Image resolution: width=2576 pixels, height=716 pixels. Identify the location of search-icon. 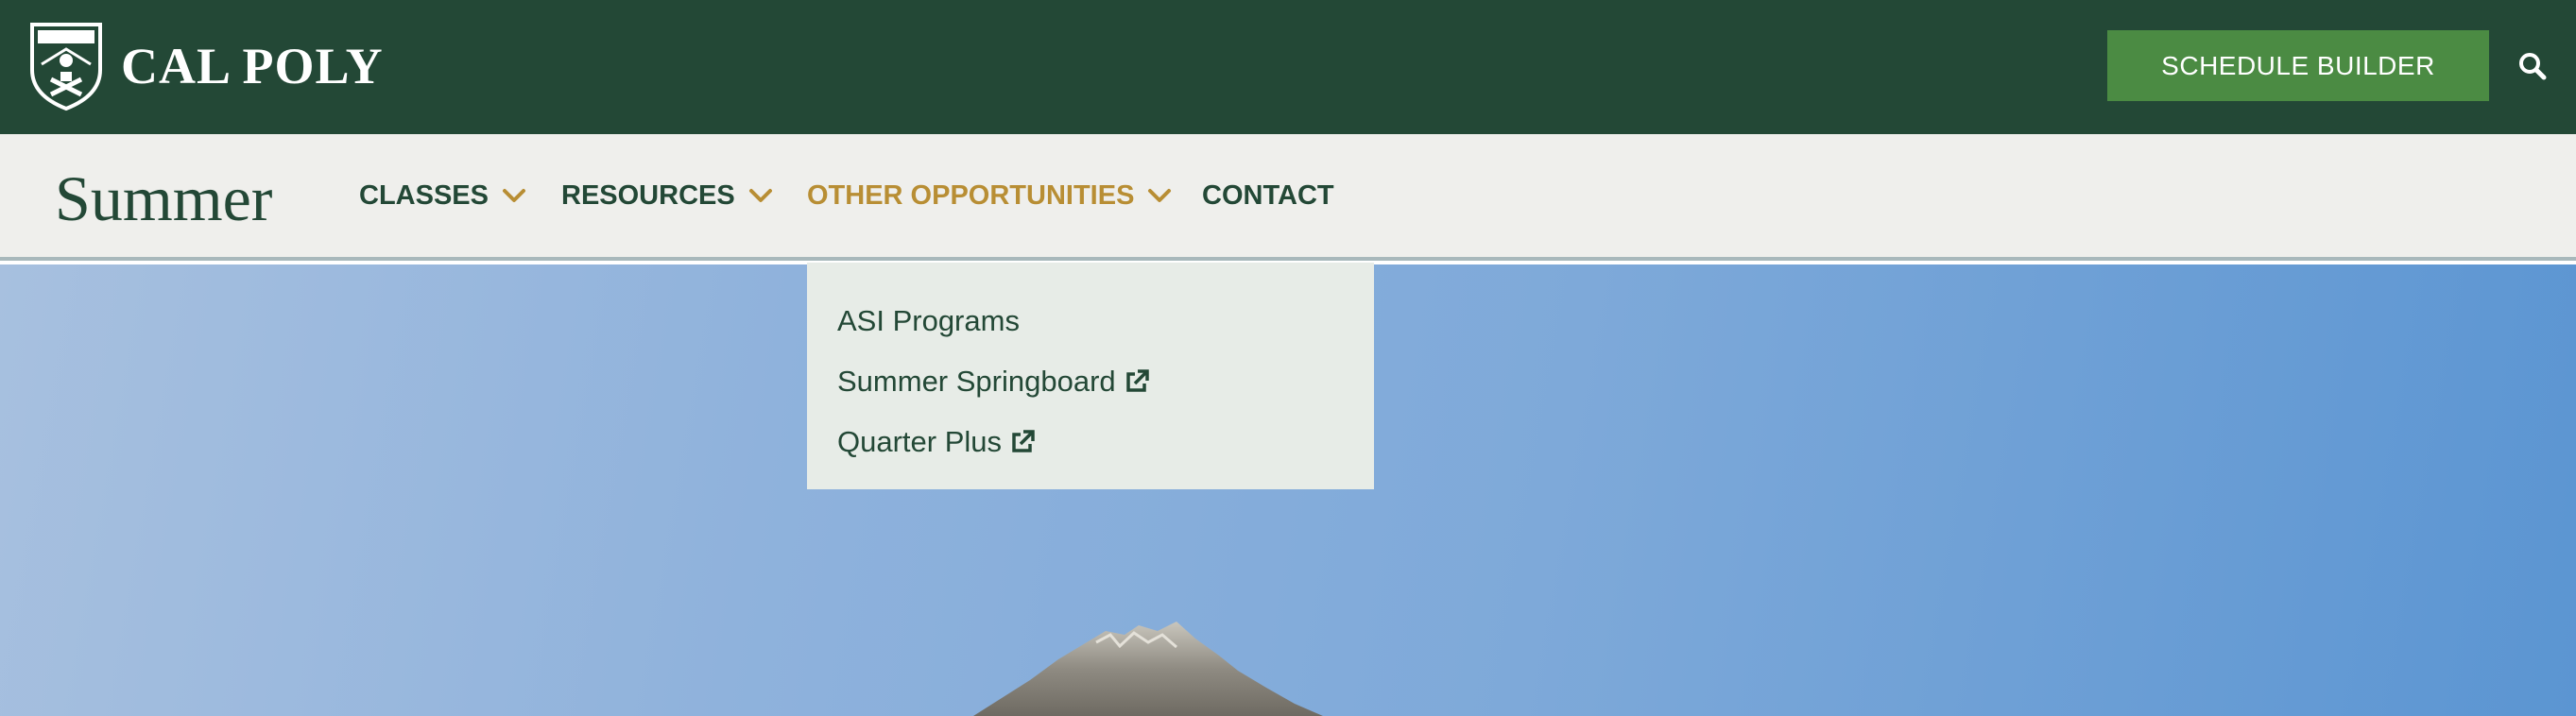
(2533, 66).